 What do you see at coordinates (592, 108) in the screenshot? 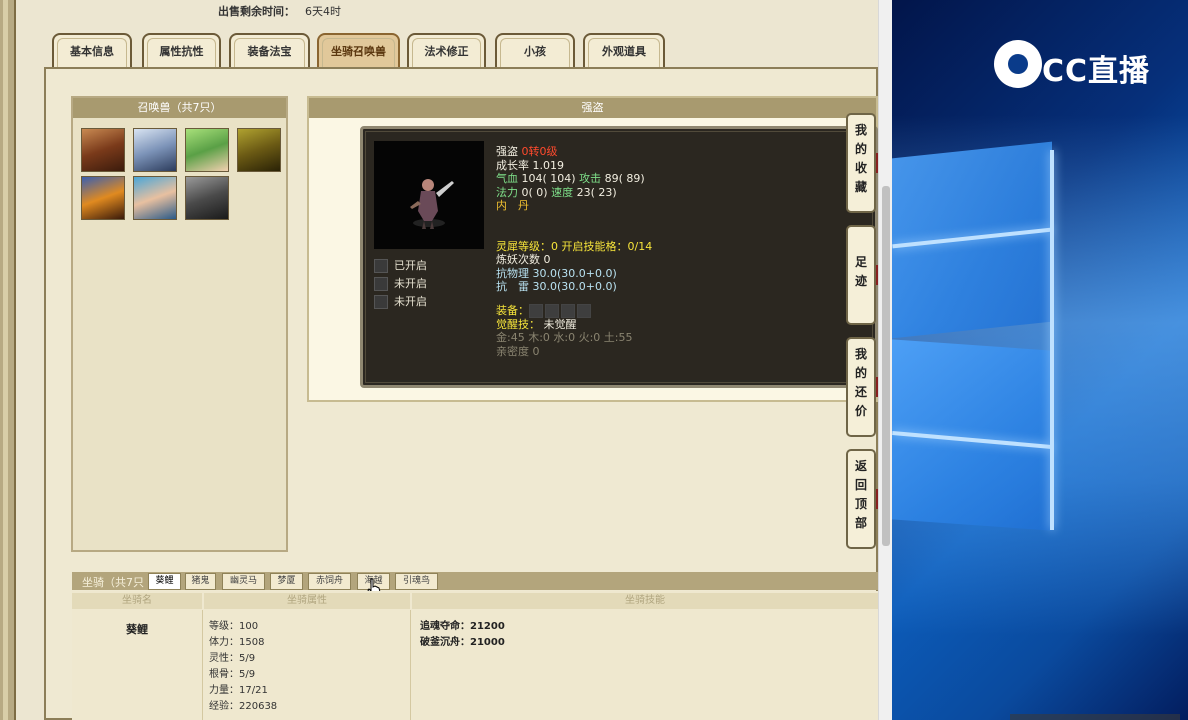
I see `summon-detail-title: 强盗` at bounding box center [592, 108].